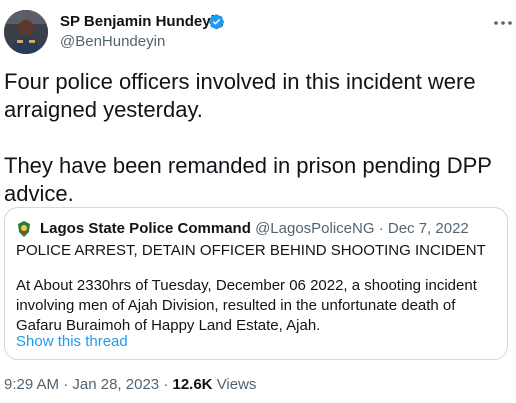 This screenshot has width=516, height=403. Describe the element at coordinates (115, 384) in the screenshot. I see `tweet-date: Jan 28, 2023` at that location.